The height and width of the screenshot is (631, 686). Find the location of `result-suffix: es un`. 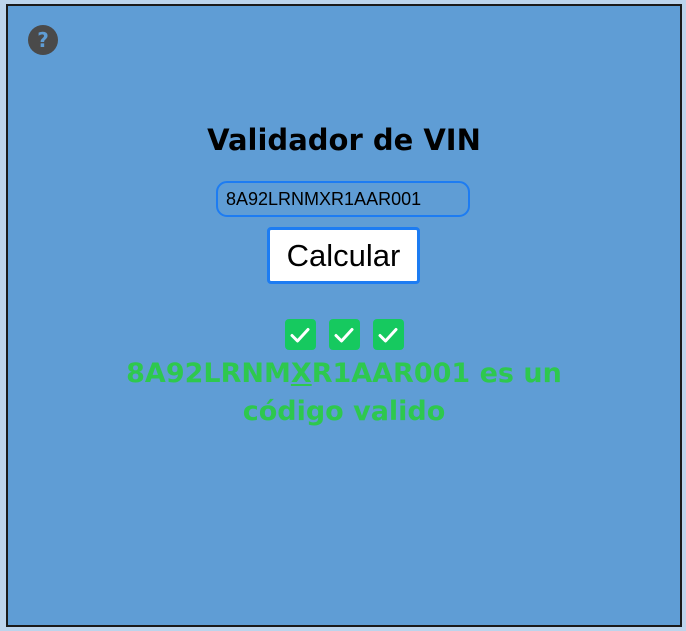

result-suffix: es un is located at coordinates (516, 373).